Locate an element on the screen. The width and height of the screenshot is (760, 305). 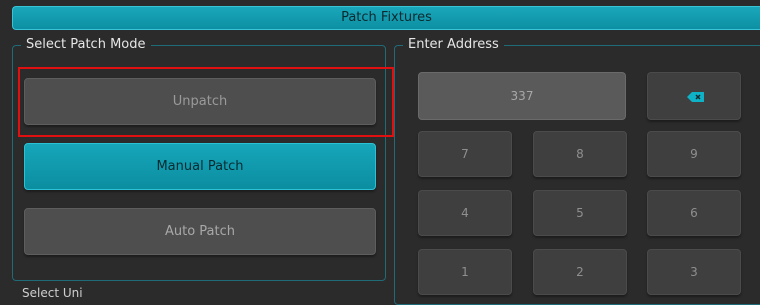
address-display: 337 is located at coordinates (522, 96).